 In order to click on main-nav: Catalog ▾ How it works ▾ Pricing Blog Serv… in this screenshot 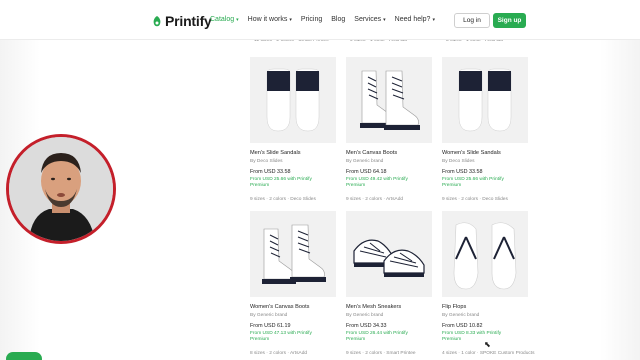, I will do `click(322, 19)`.